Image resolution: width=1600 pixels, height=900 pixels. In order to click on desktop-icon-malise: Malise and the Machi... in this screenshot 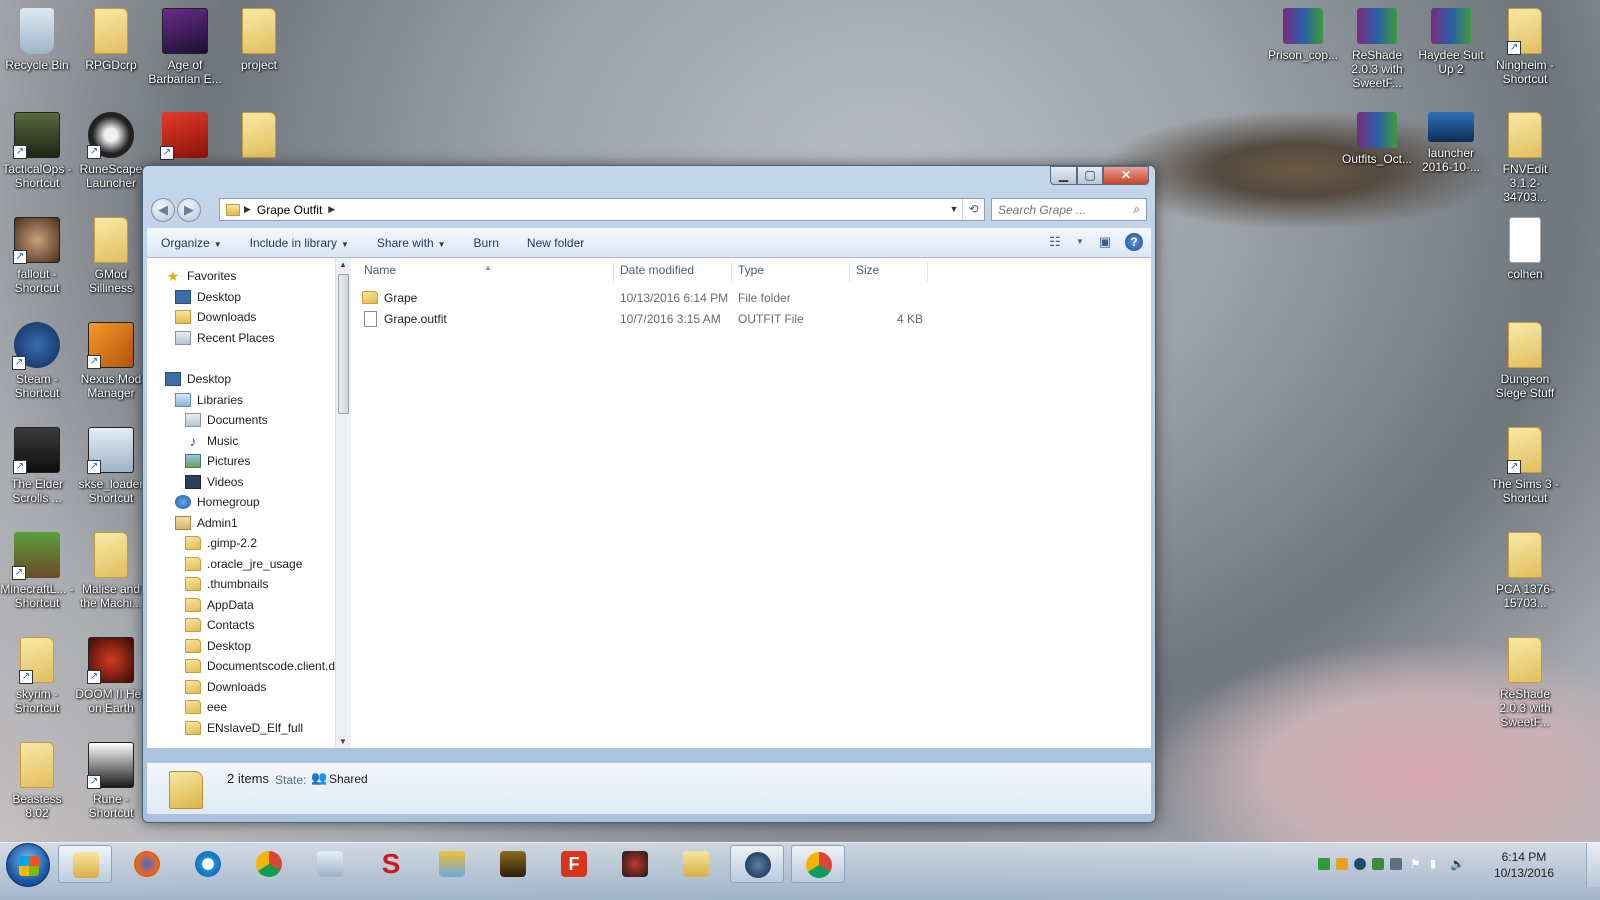, I will do `click(111, 571)`.